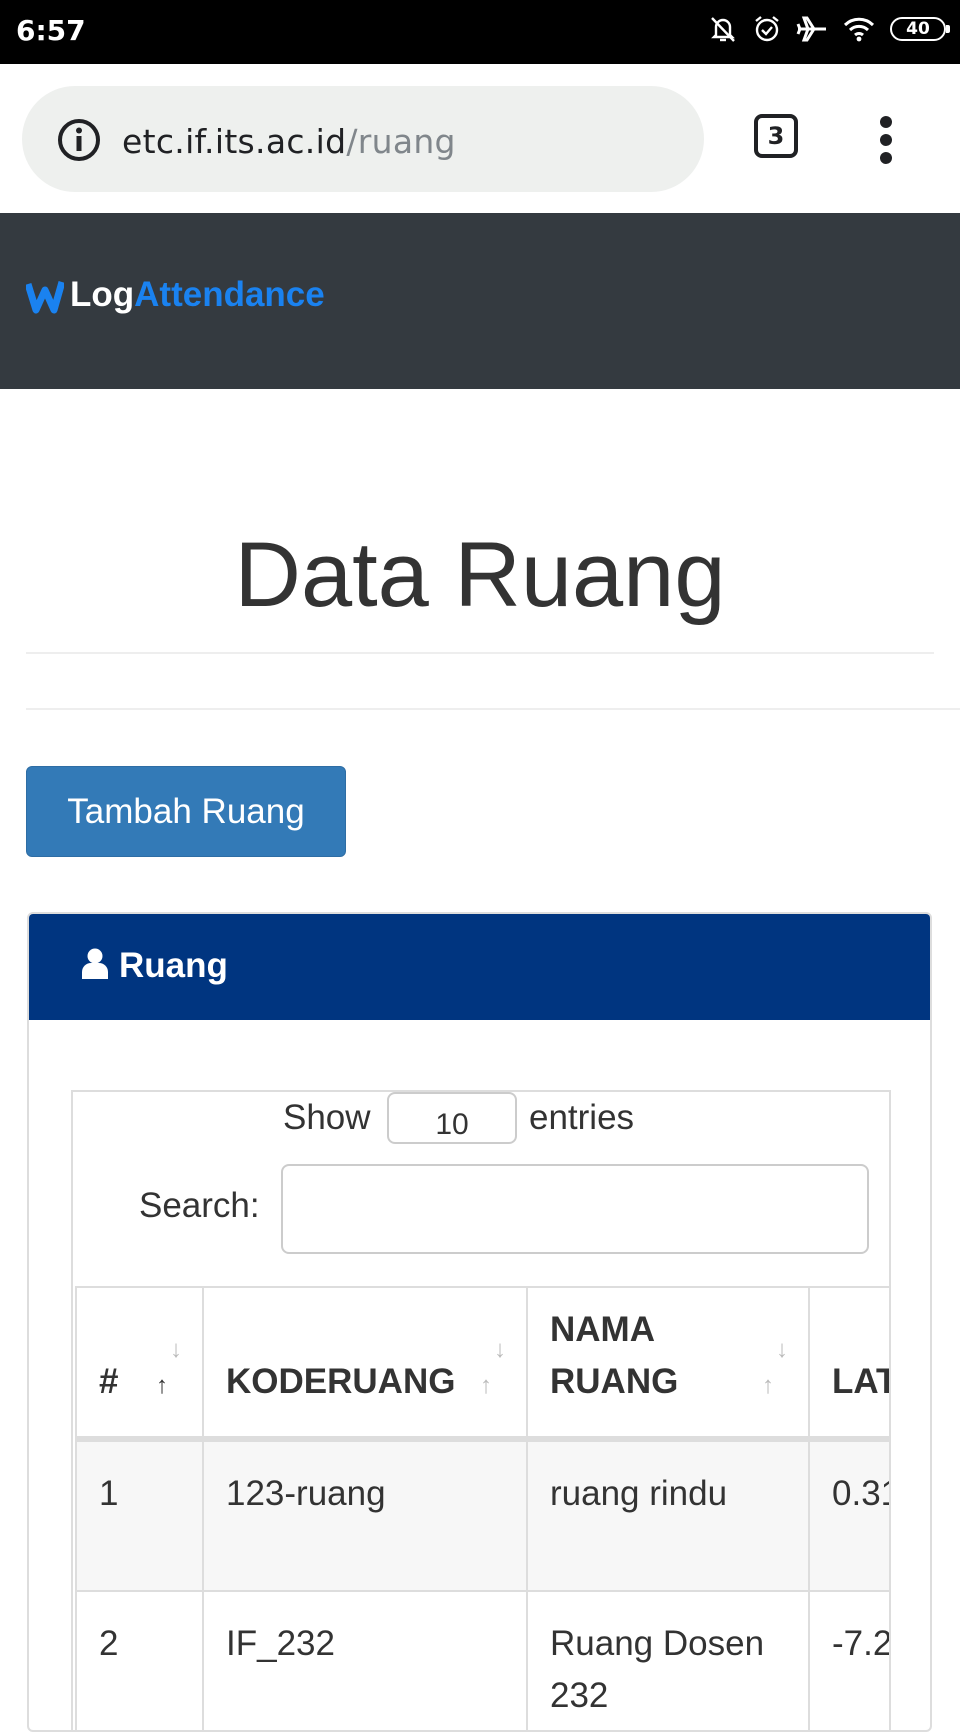 This screenshot has height=1732, width=960. I want to click on url-path: /ruang, so click(401, 141).